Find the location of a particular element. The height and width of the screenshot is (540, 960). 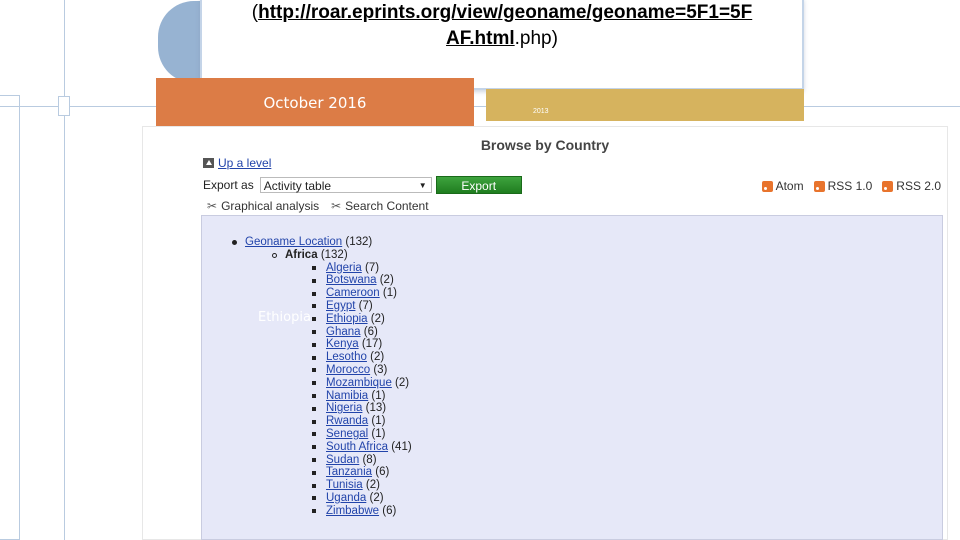

url-suffix: .php) is located at coordinates (536, 38).